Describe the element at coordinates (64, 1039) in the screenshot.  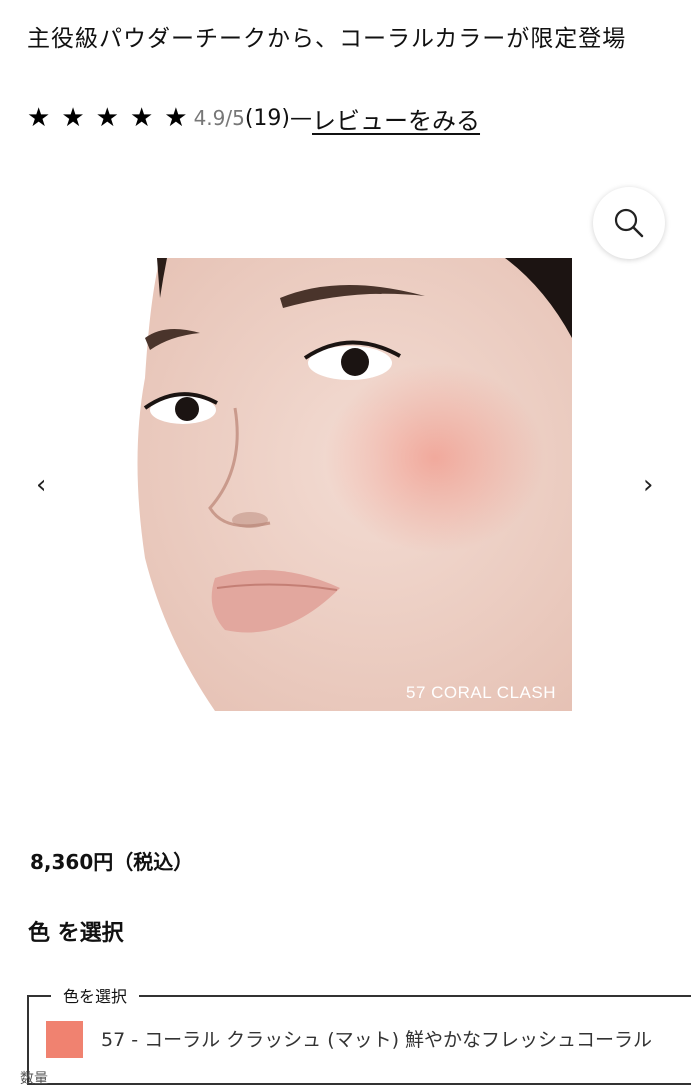
I see `shade-swatch` at that location.